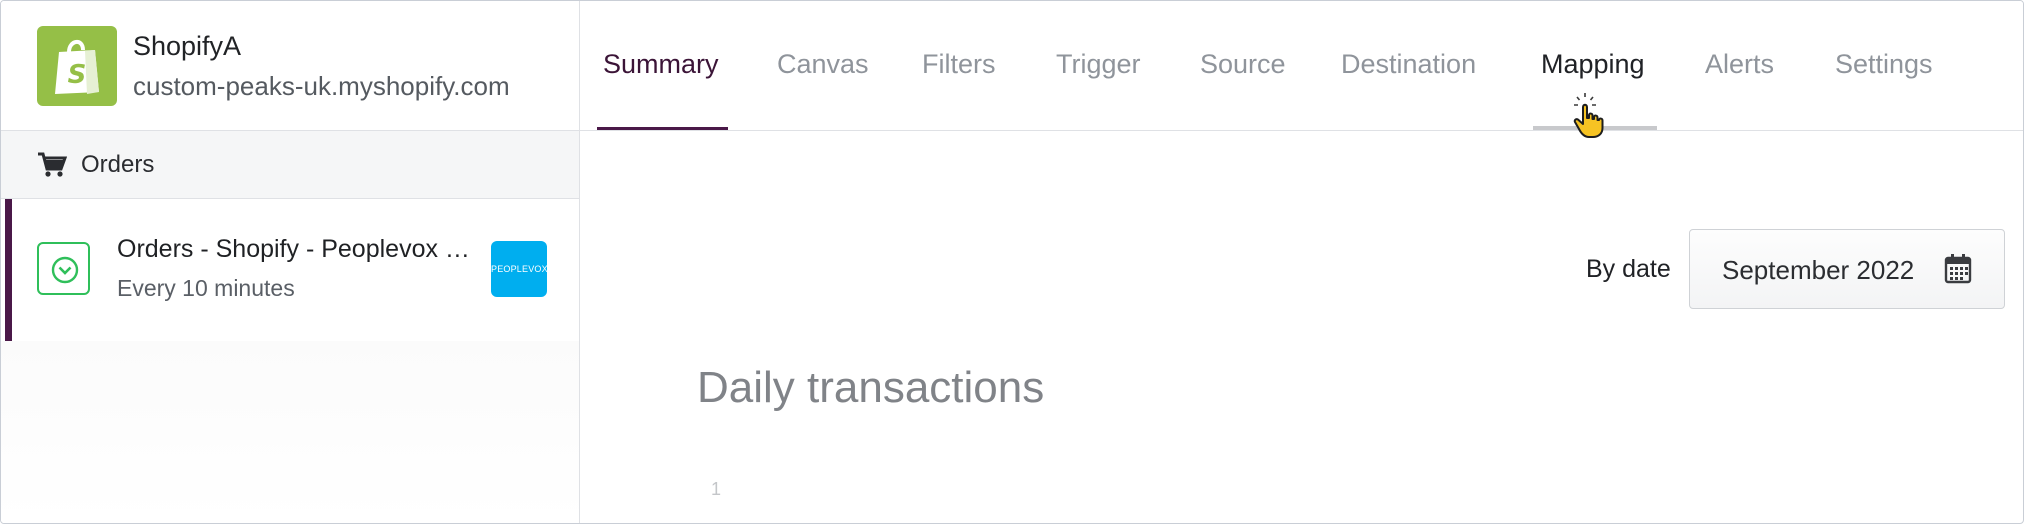 This screenshot has height=524, width=2024. I want to click on section-title: Daily transactions, so click(871, 387).